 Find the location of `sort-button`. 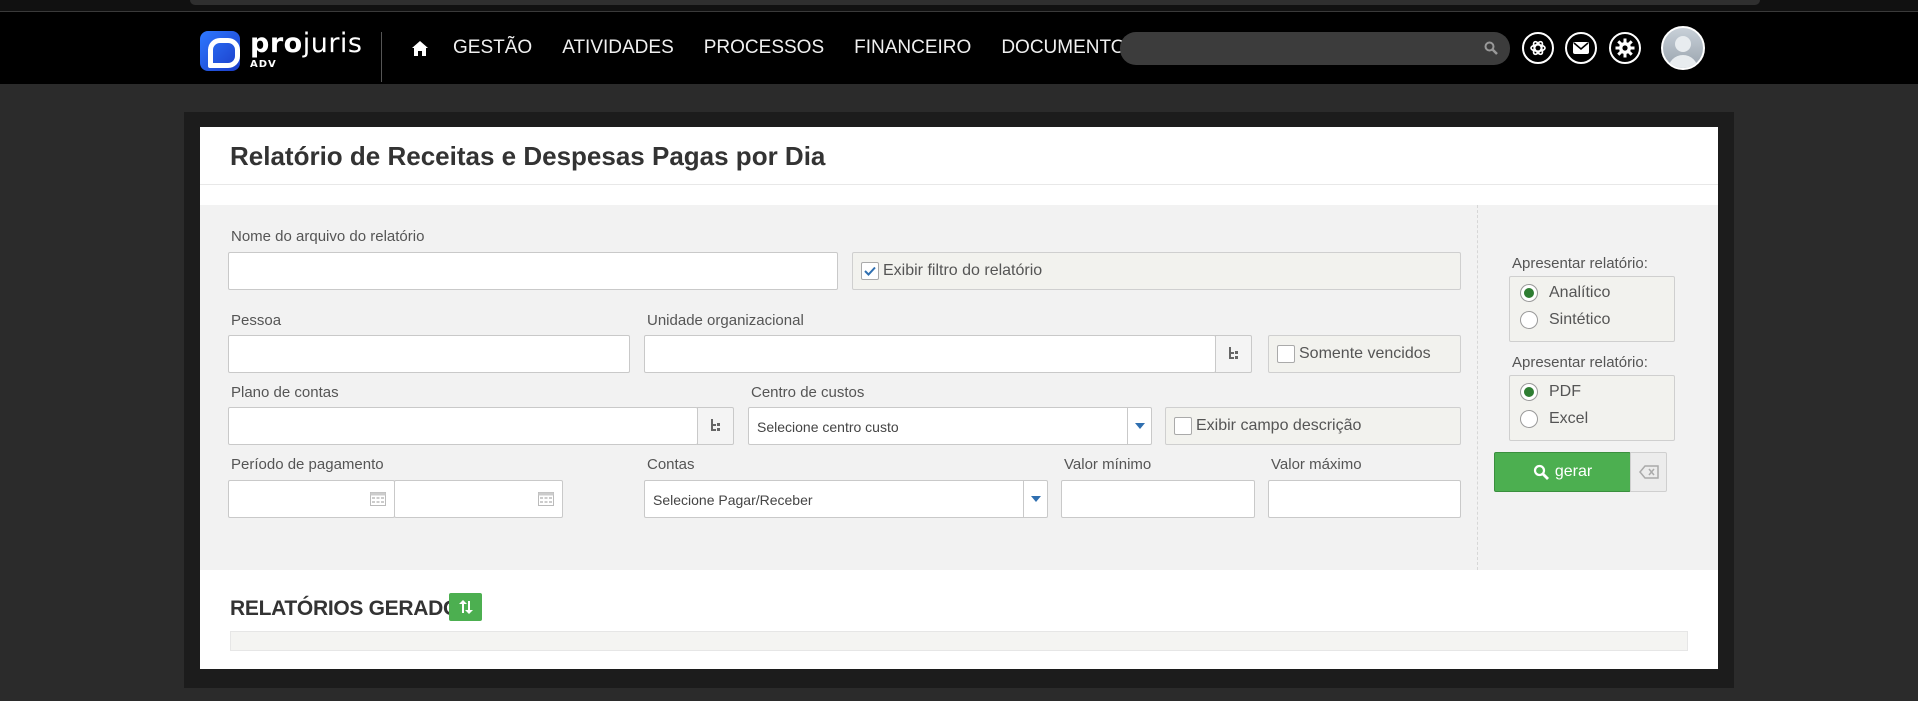

sort-button is located at coordinates (465, 607).